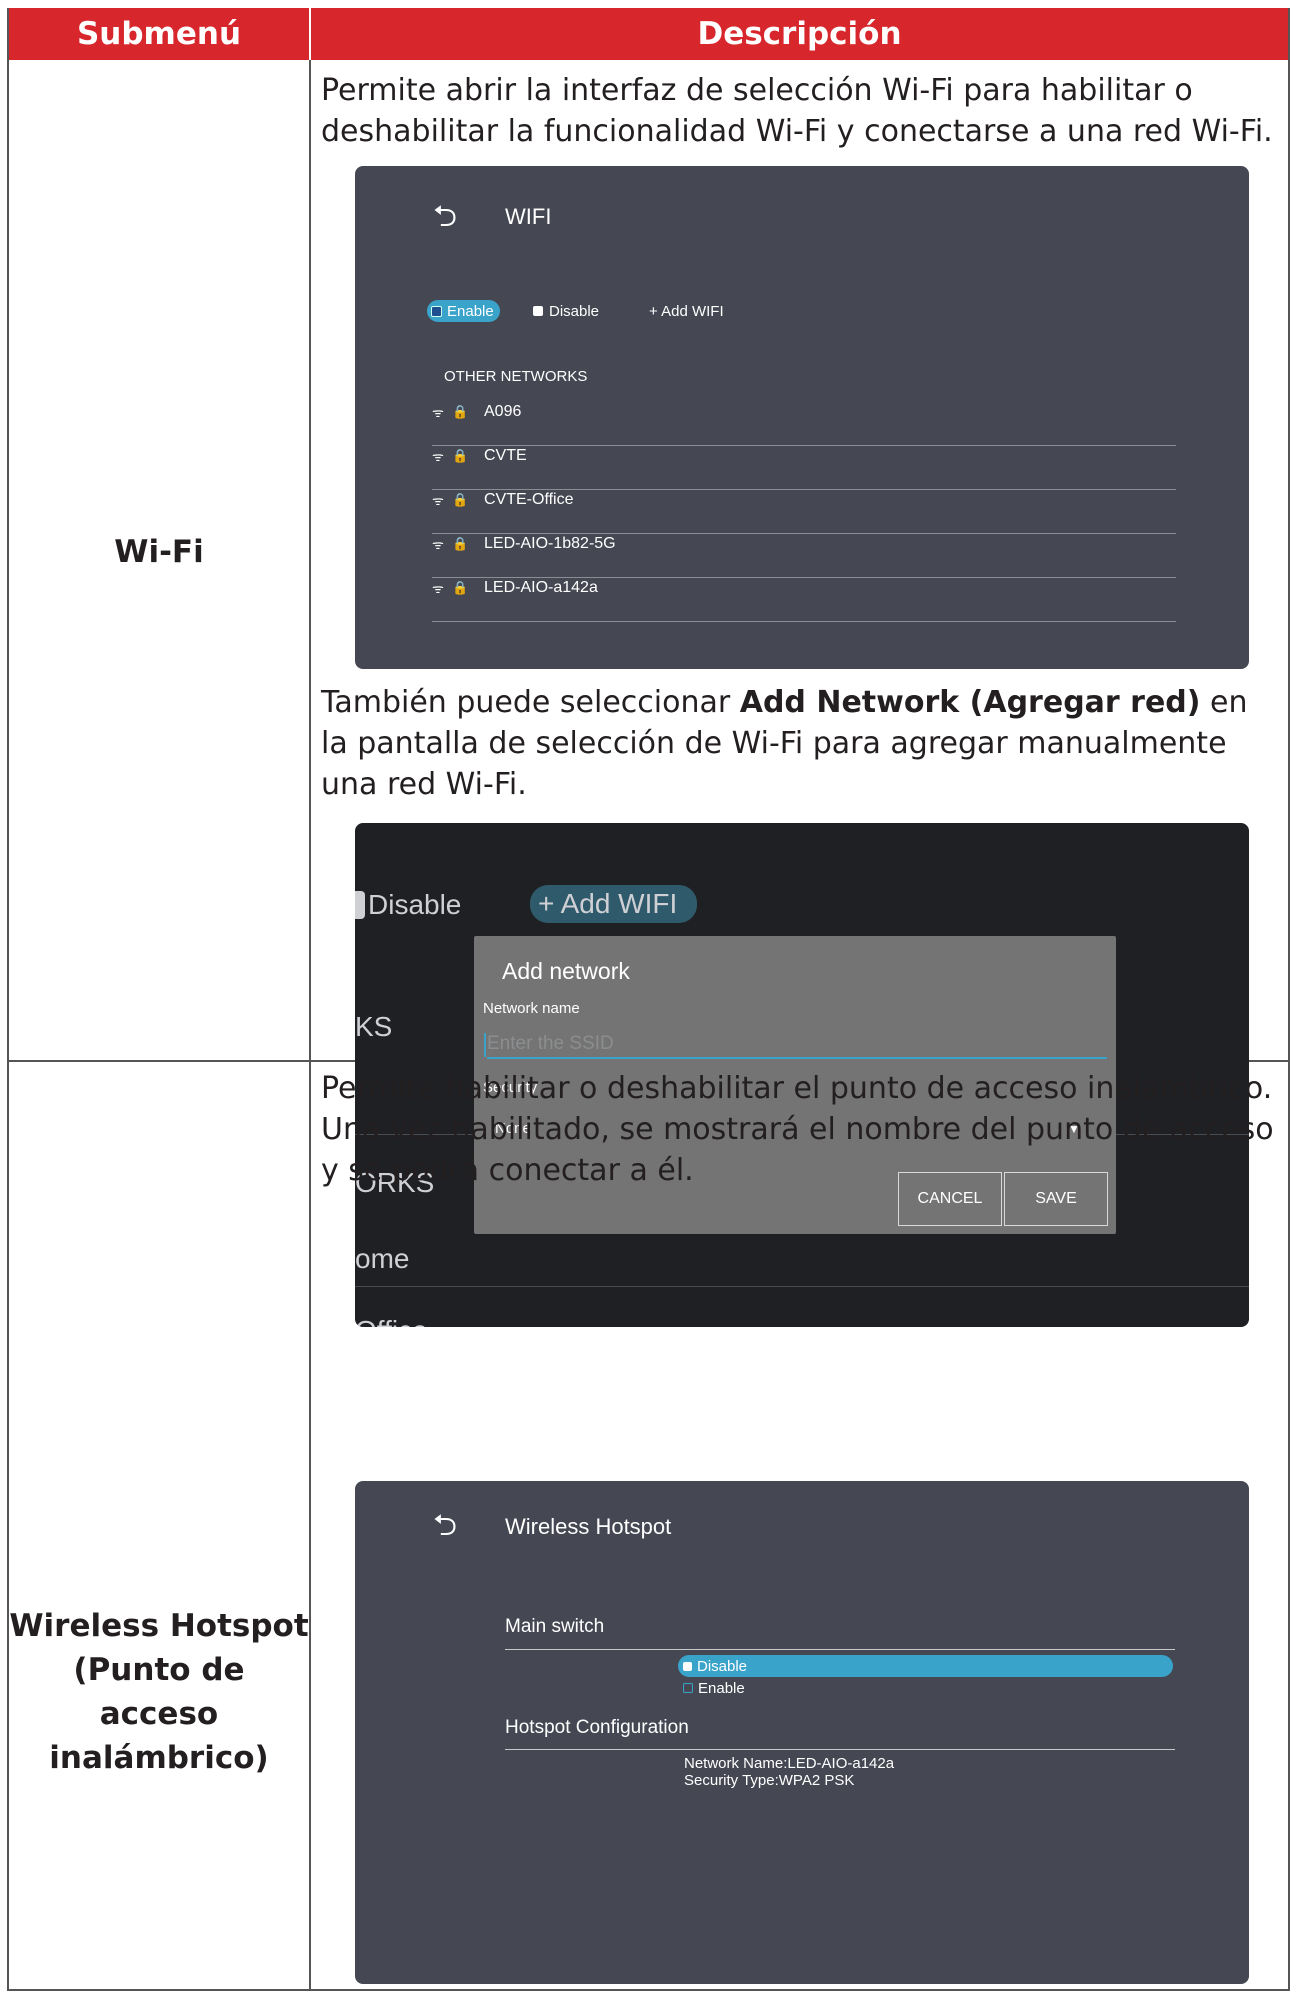  I want to click on bg-disable-label: Disable, so click(415, 904).